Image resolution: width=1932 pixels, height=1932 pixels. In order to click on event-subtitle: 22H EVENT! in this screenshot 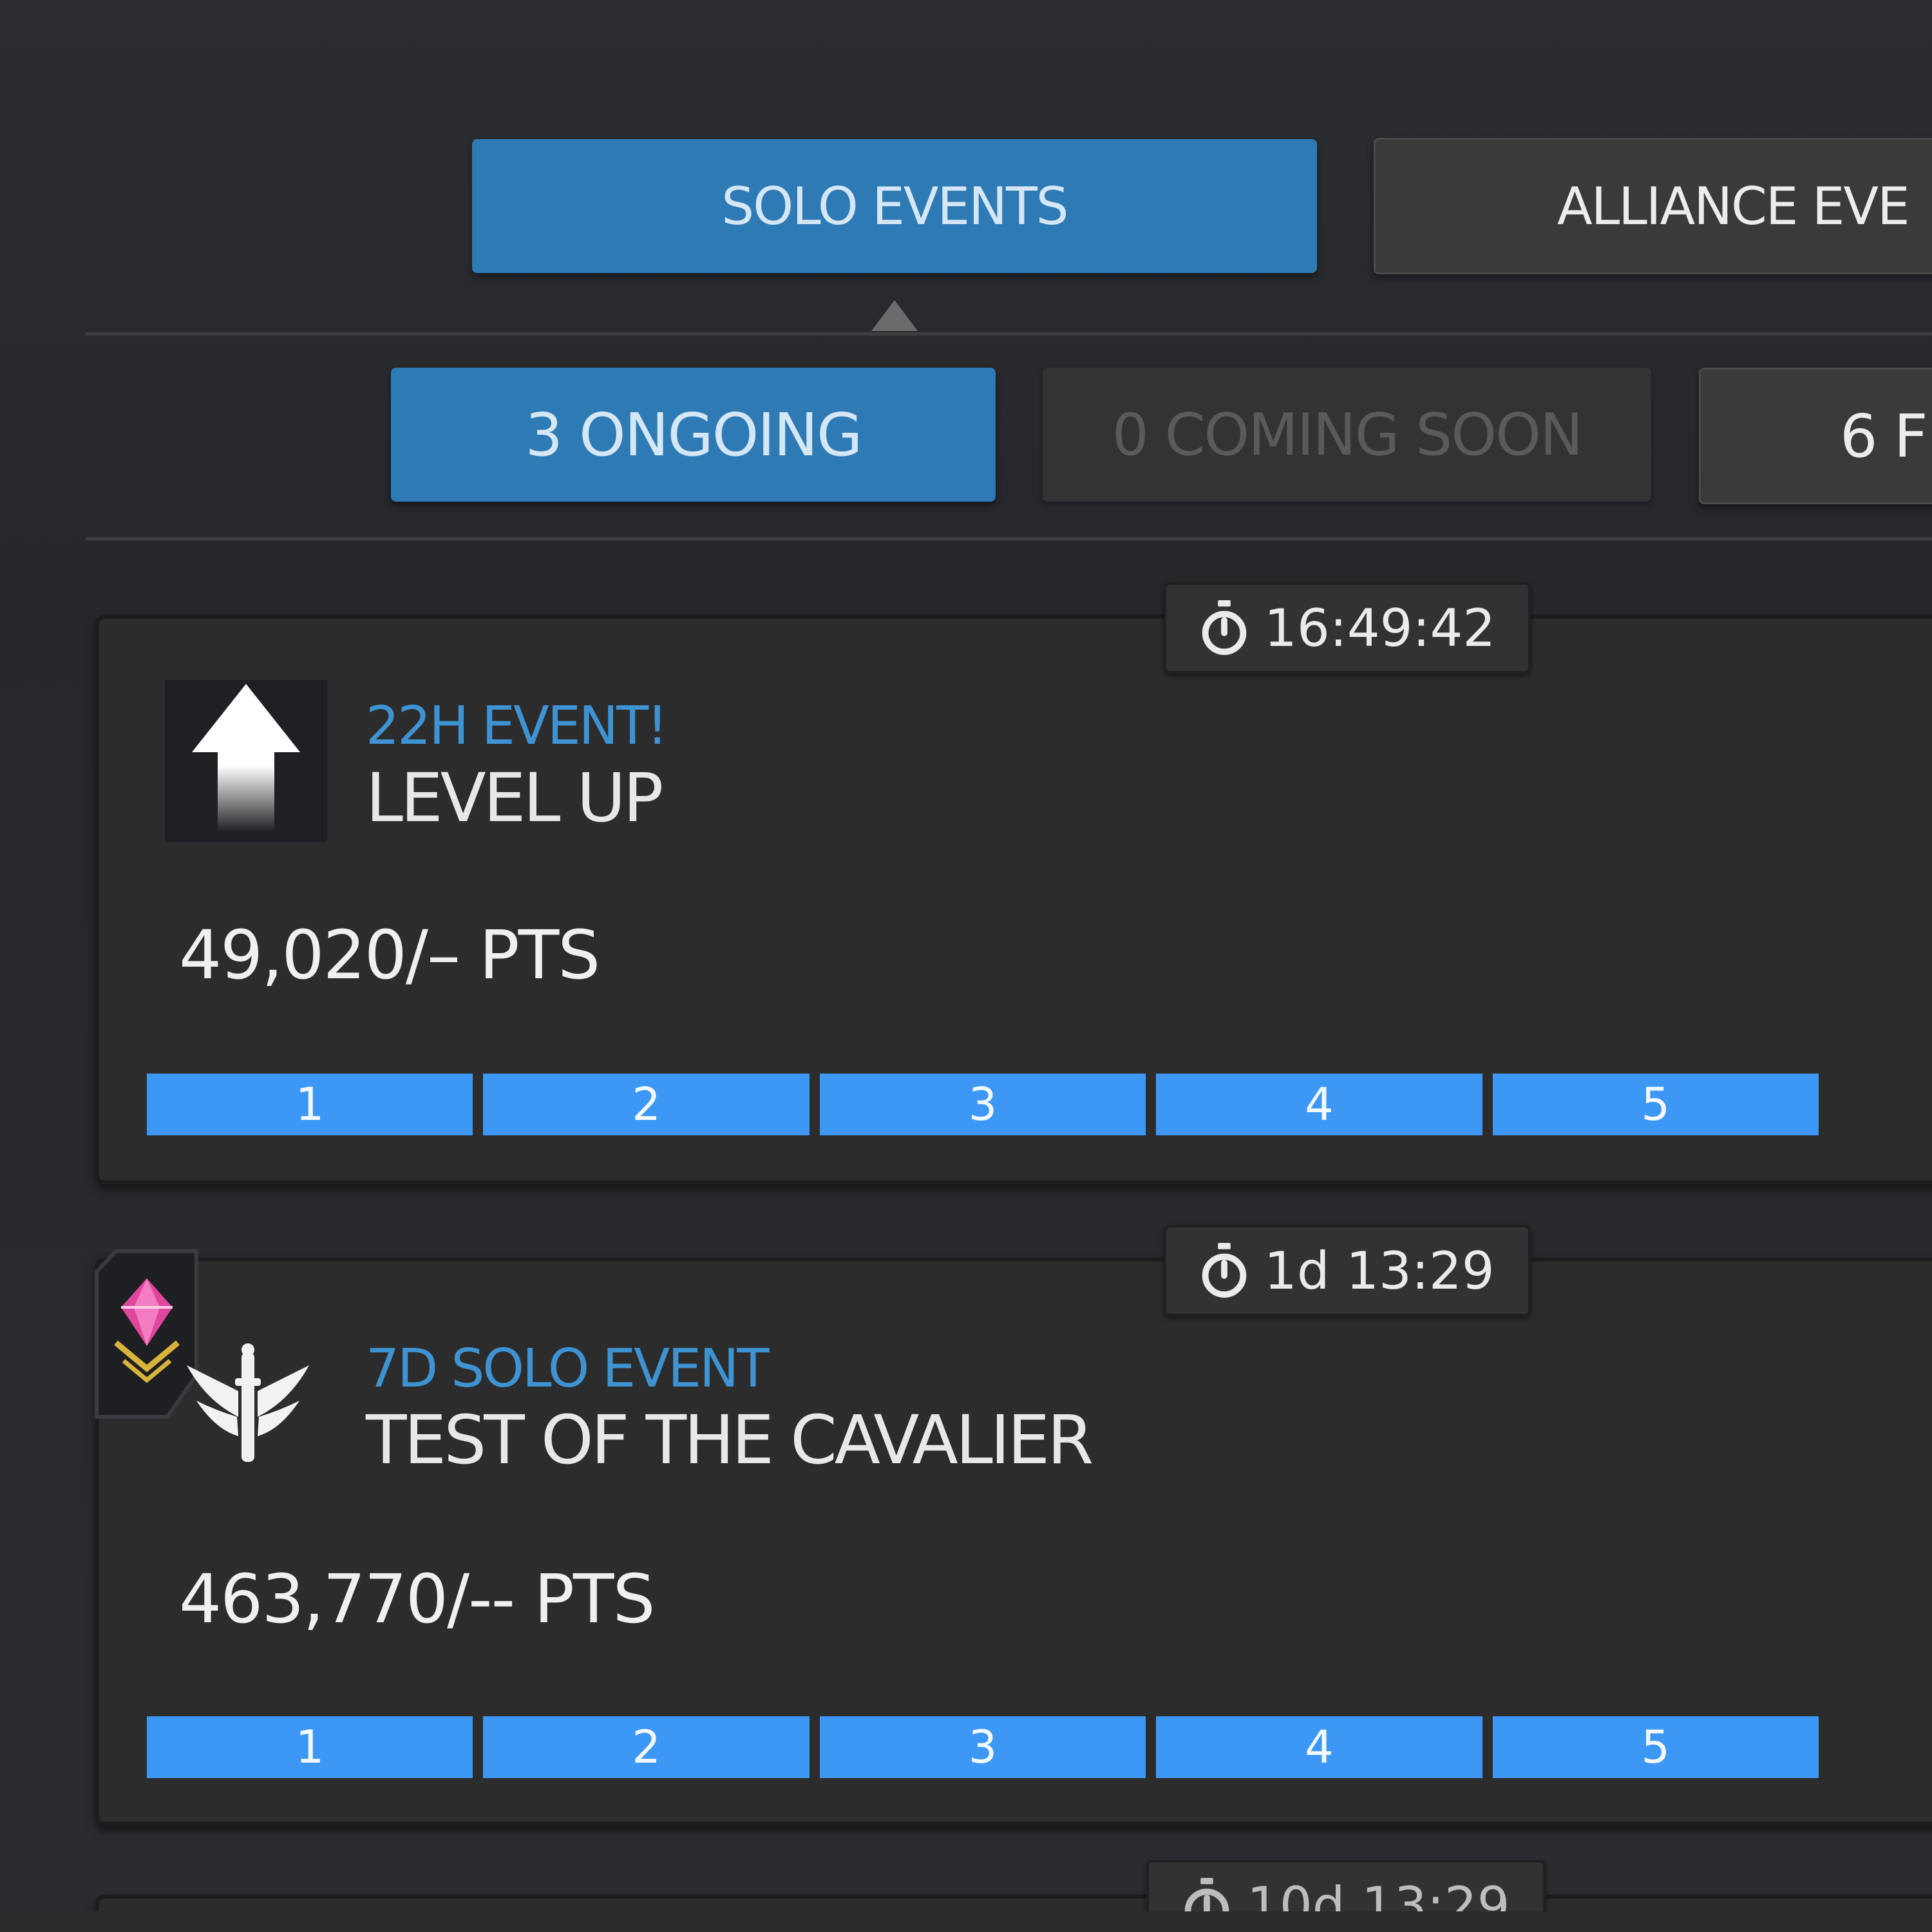, I will do `click(517, 726)`.